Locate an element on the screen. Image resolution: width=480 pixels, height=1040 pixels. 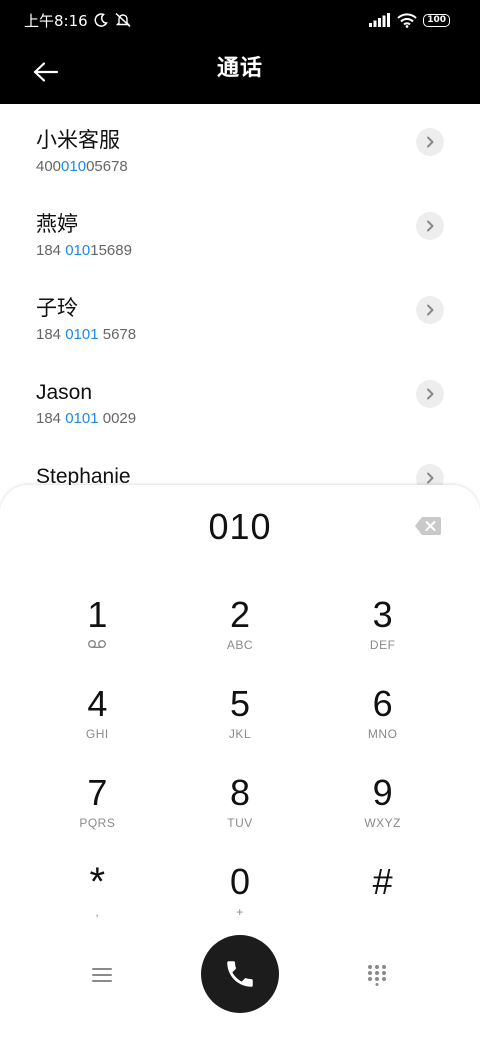
page-title: 通话 is located at coordinates (239, 68).